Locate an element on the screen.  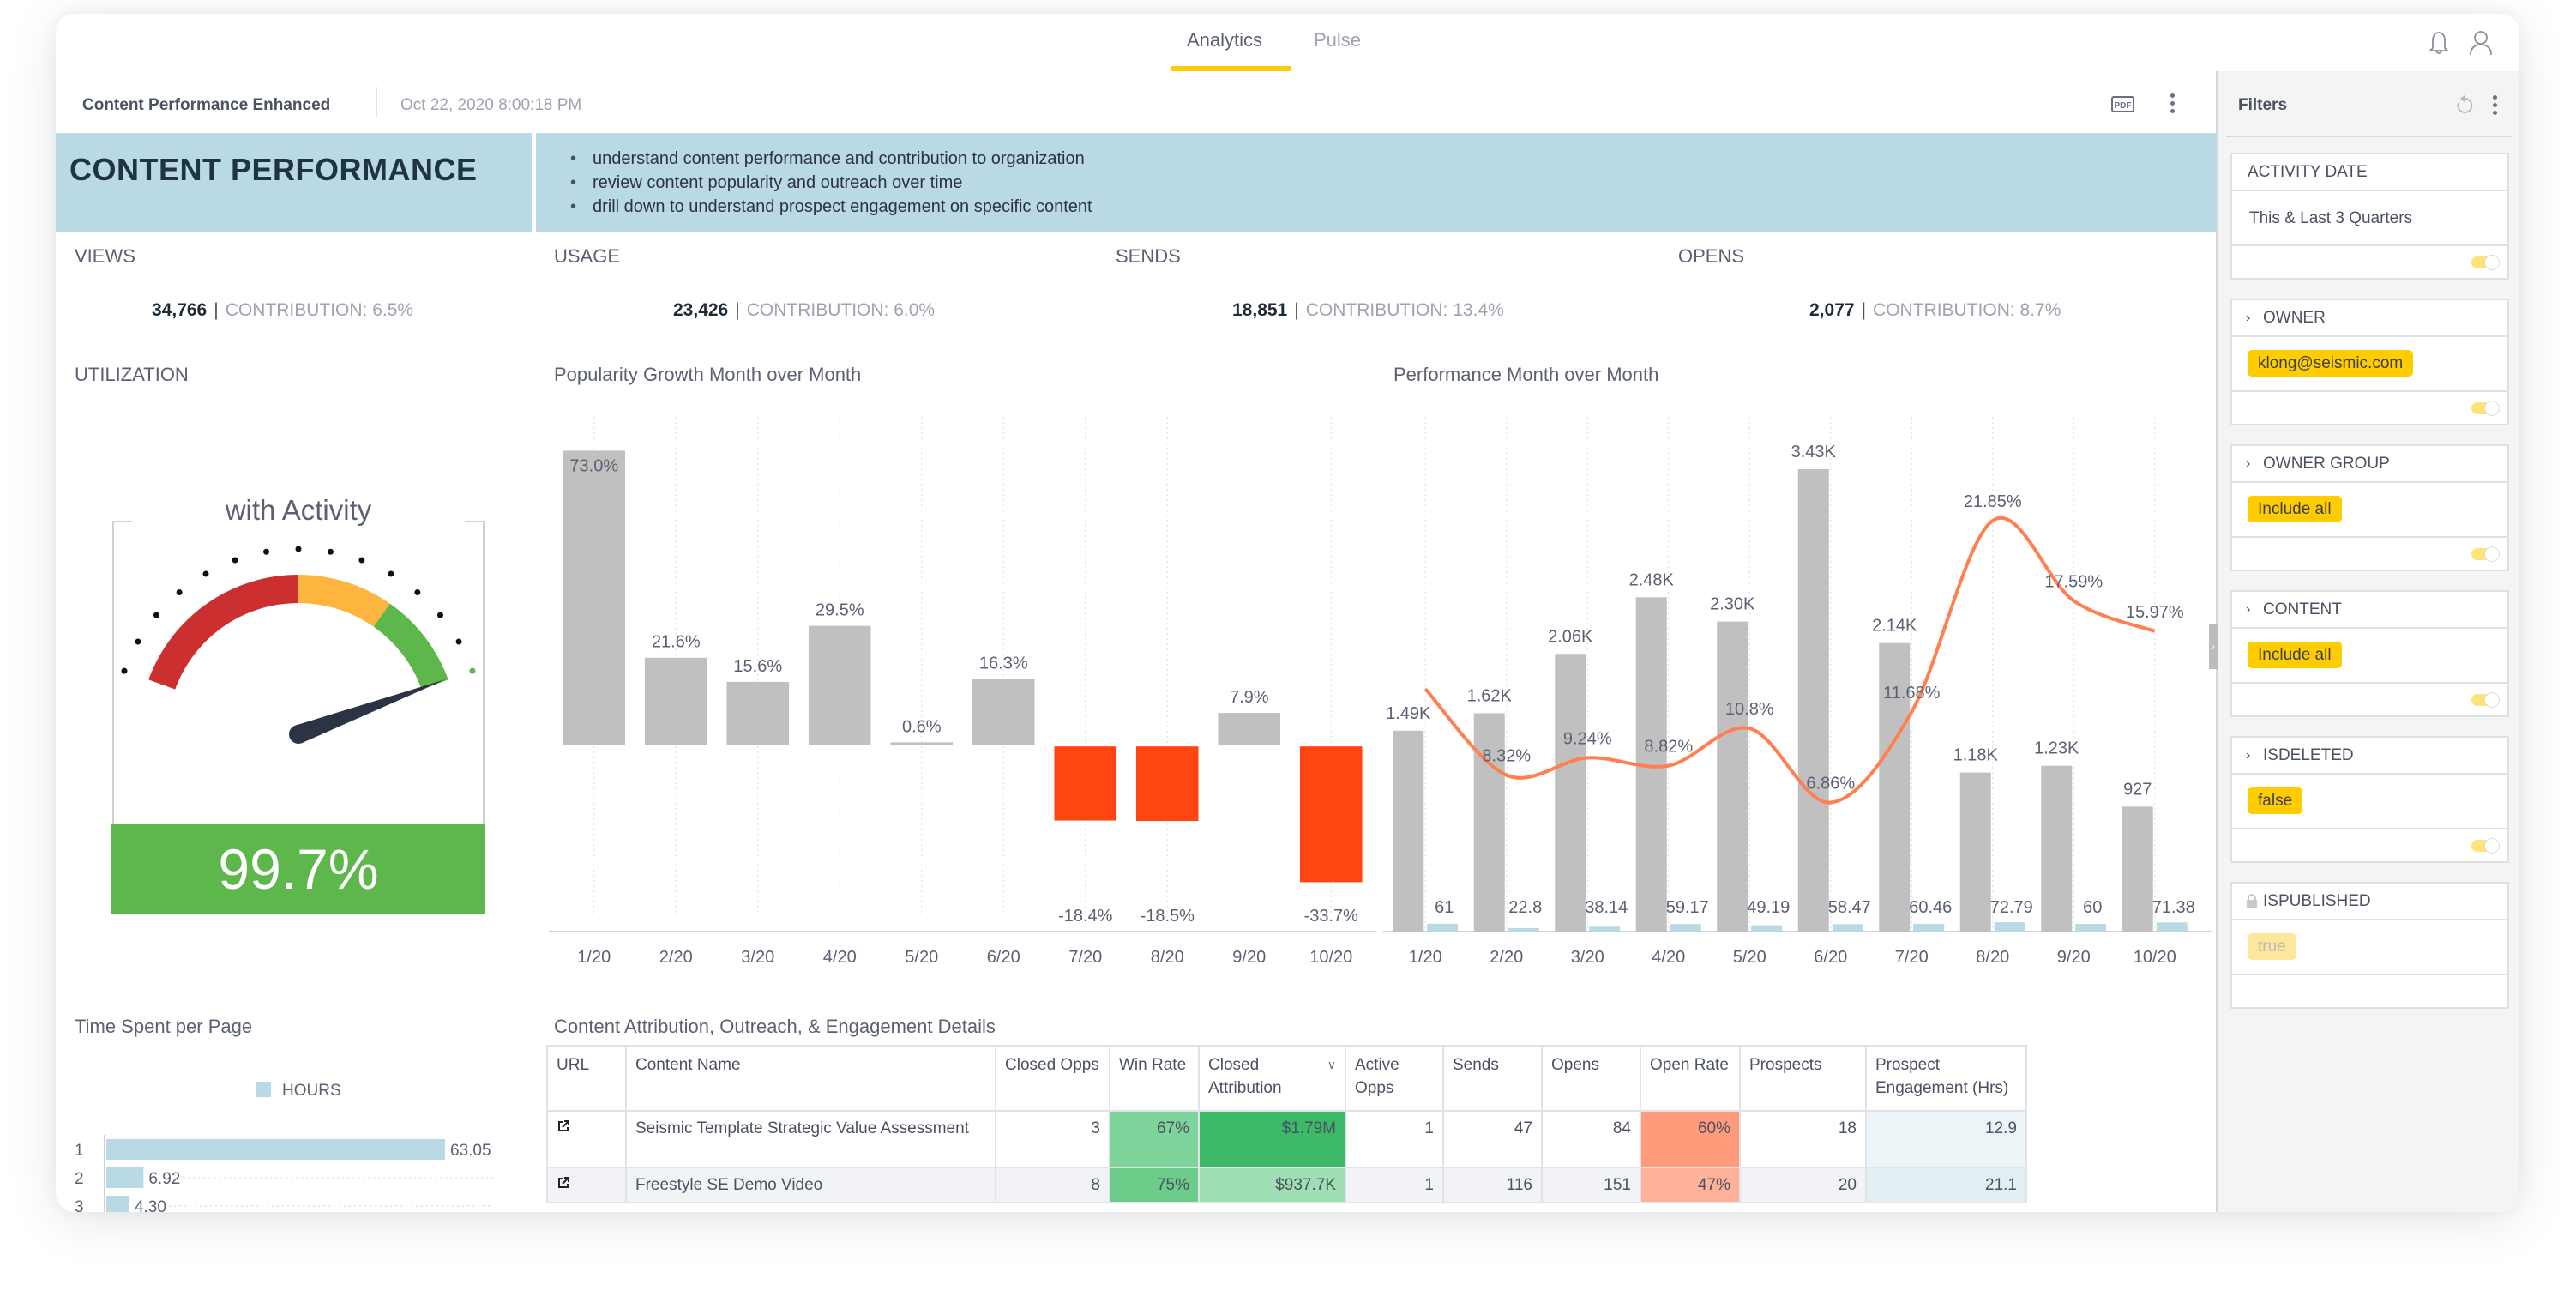
col-content-name: Content Name is located at coordinates (810, 1078).